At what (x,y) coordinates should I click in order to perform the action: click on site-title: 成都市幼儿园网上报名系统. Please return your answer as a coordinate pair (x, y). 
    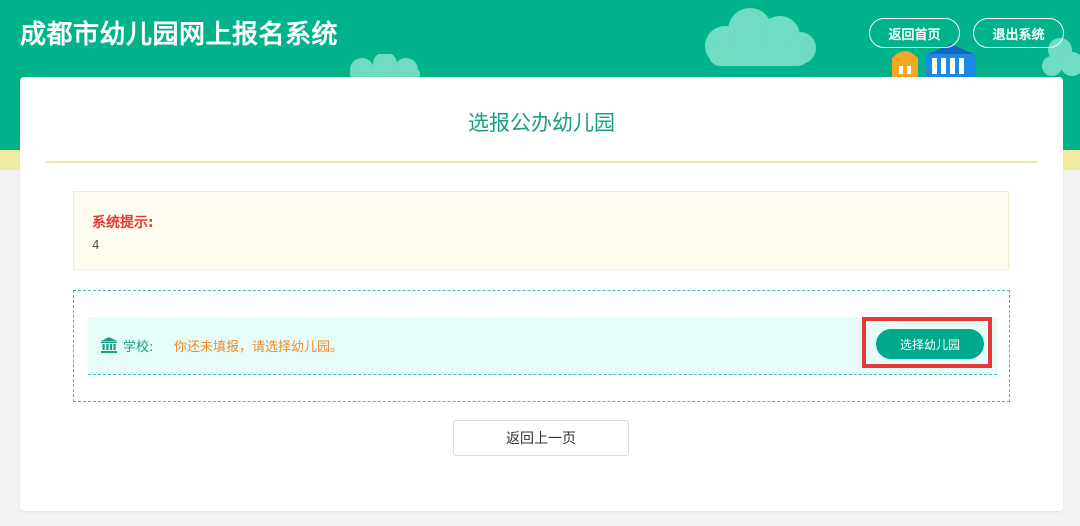
    Looking at the image, I should click on (179, 35).